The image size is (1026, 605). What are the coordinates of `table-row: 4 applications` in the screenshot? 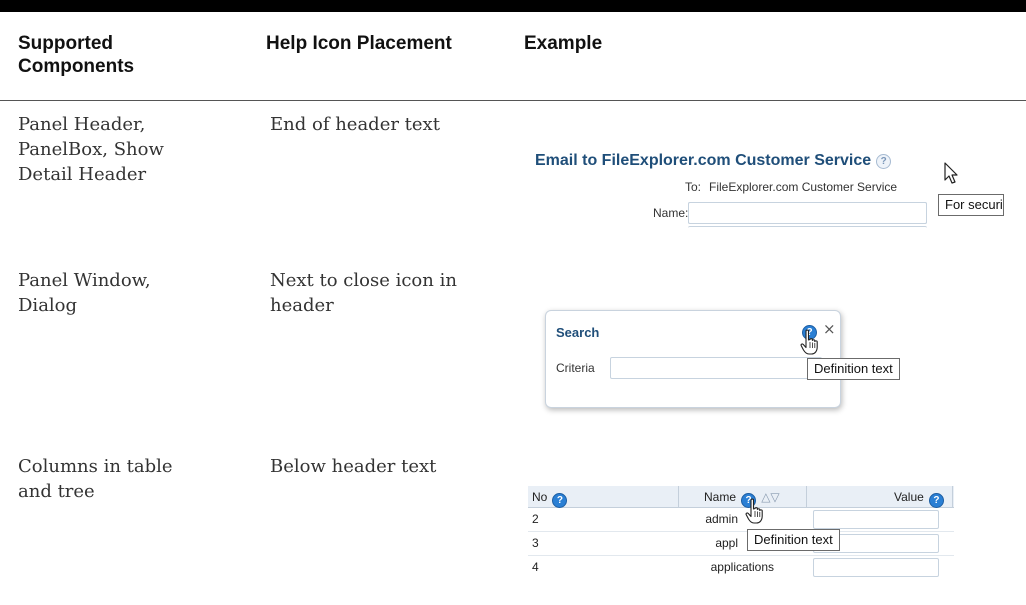 It's located at (741, 567).